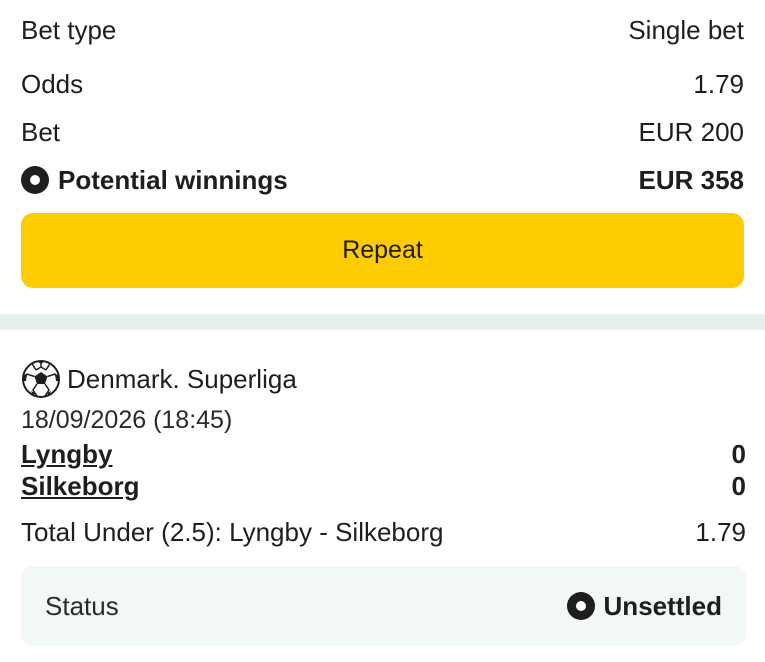  I want to click on soccer-ball-icon, so click(41, 379).